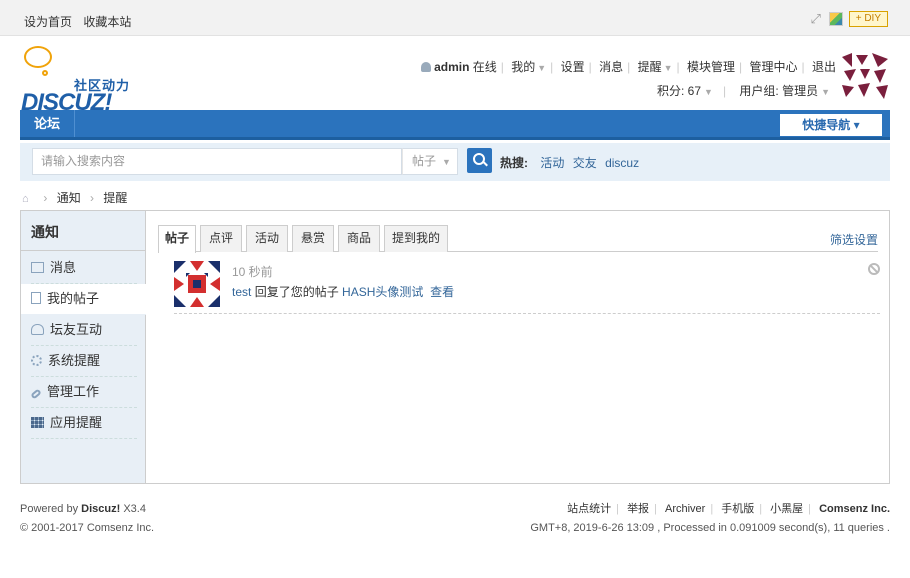 The height and width of the screenshot is (578, 910). Describe the element at coordinates (85, 81) in the screenshot. I see `site-logo: 社区动力 DISCUZ!` at that location.